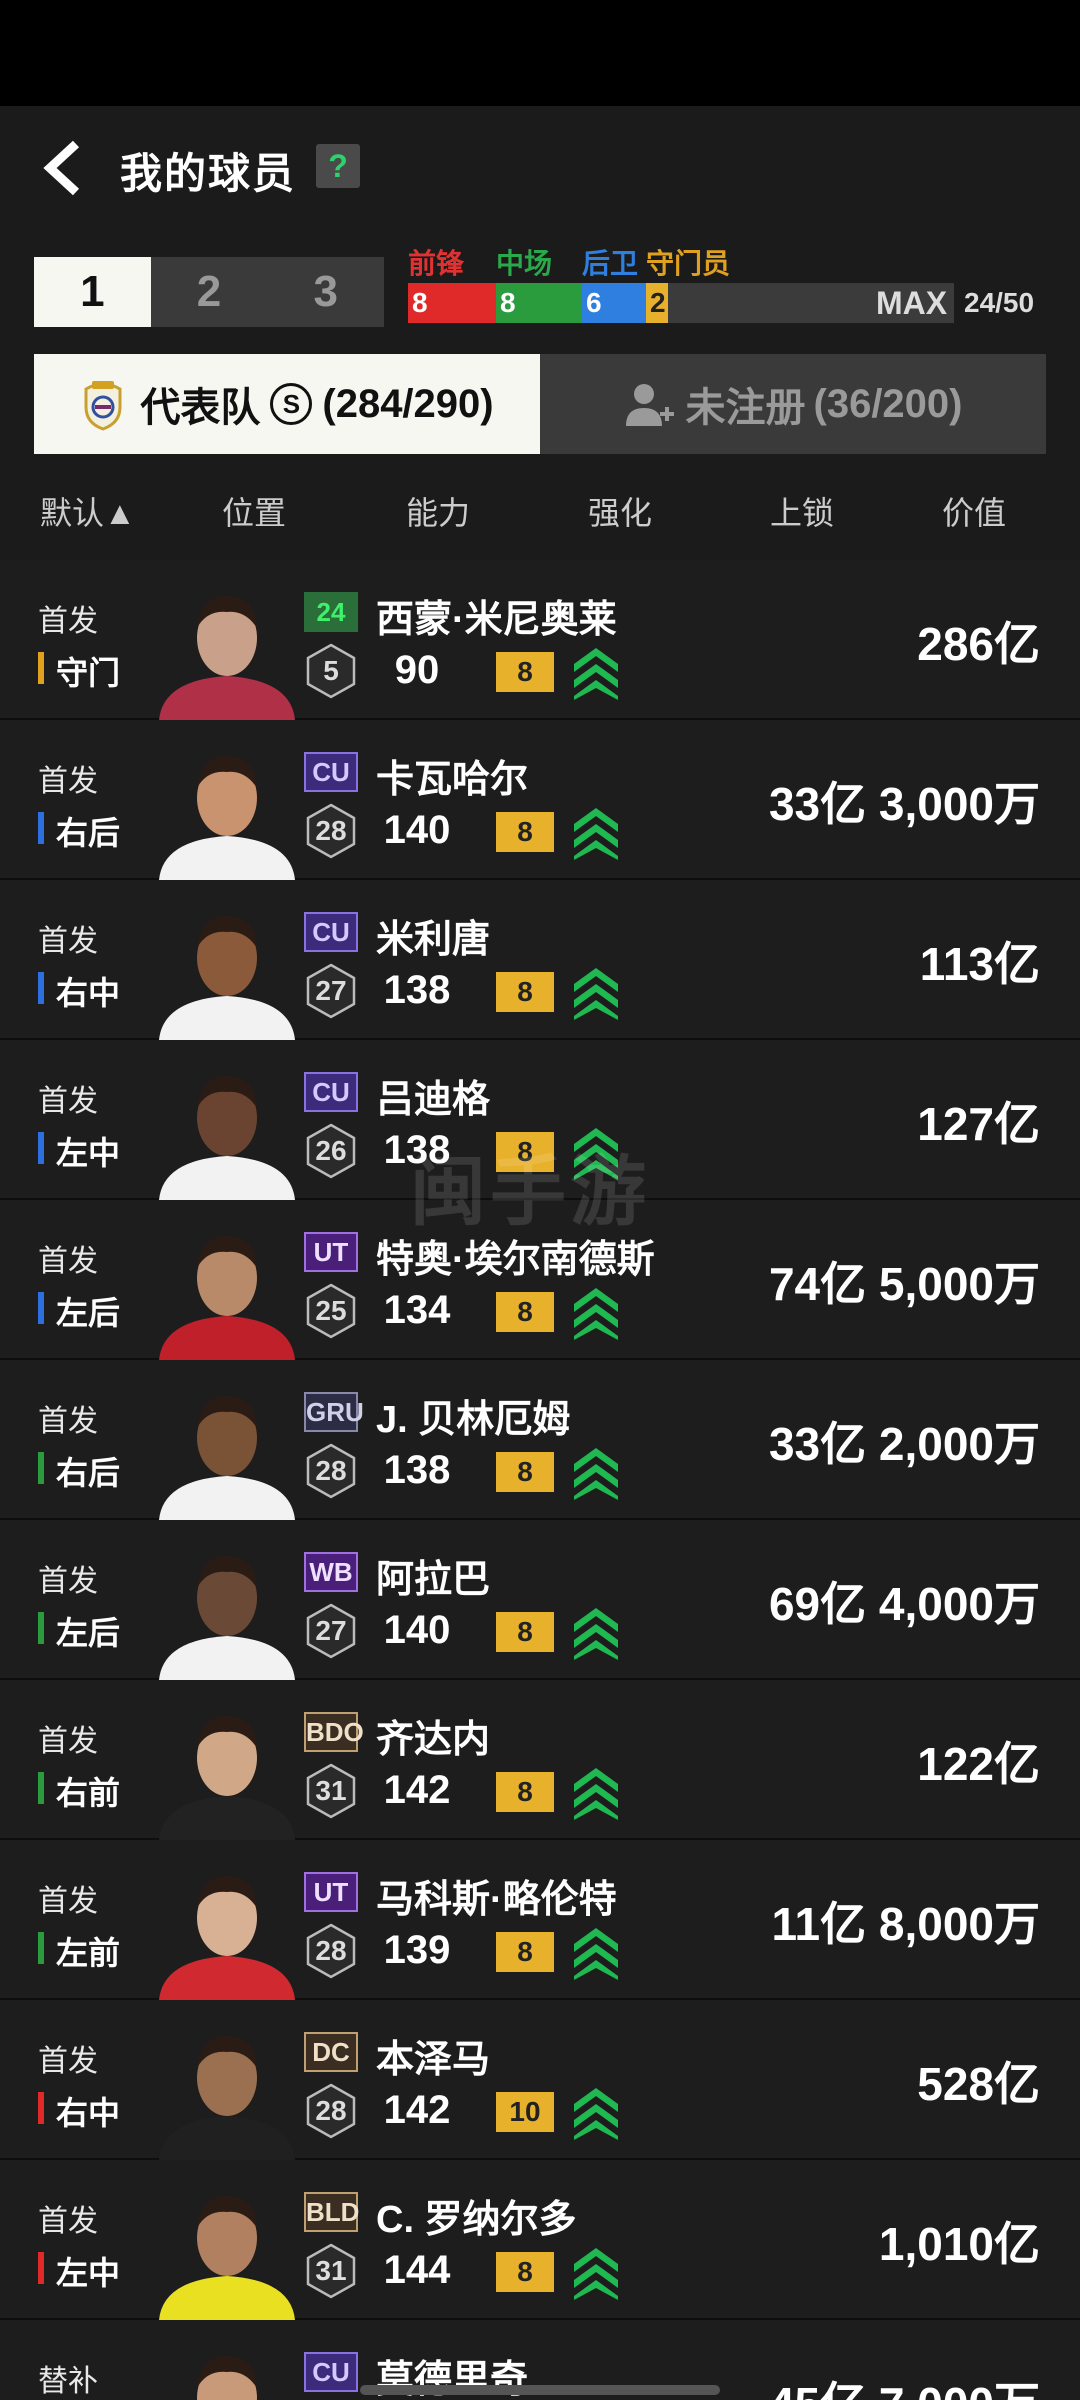 The width and height of the screenshot is (1080, 2400). Describe the element at coordinates (649, 405) in the screenshot. I see `add-user-icon` at that location.